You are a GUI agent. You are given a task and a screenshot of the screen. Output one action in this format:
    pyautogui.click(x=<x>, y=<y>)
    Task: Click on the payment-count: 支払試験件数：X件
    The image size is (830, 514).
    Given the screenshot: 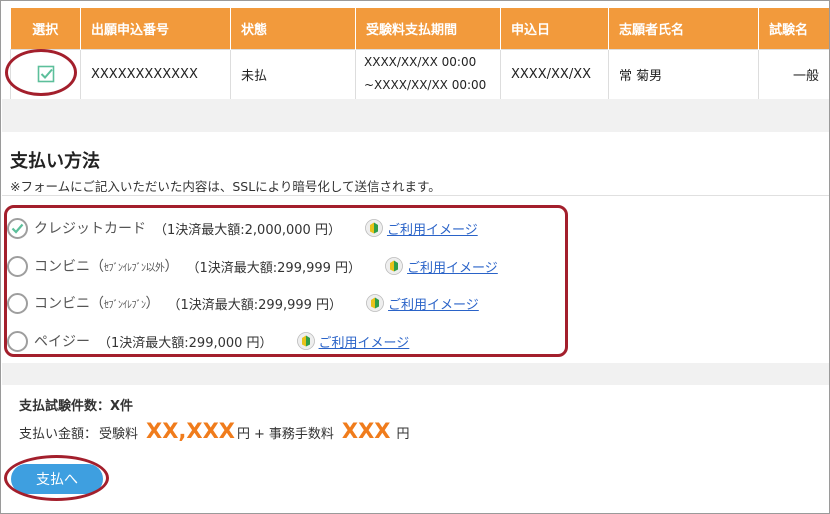 What is the action you would take?
    pyautogui.click(x=76, y=404)
    